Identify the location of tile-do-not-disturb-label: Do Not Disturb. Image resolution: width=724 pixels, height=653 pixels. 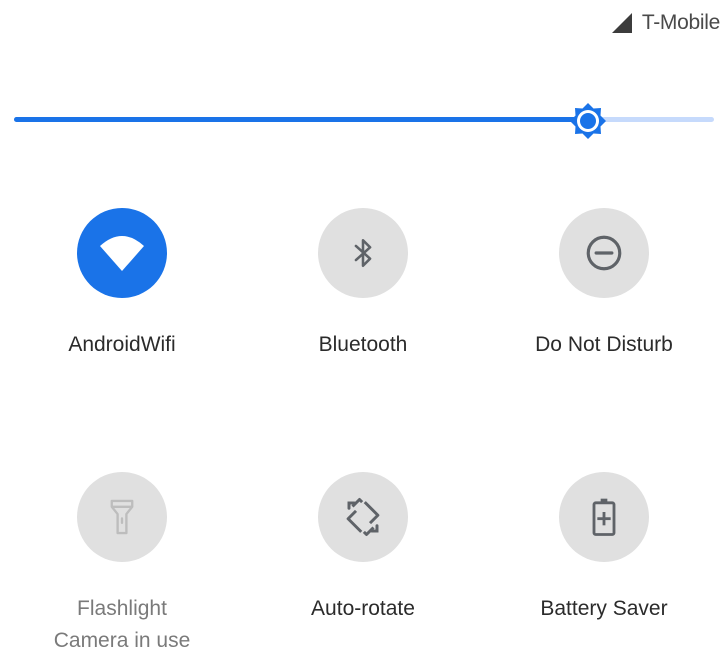
(604, 344).